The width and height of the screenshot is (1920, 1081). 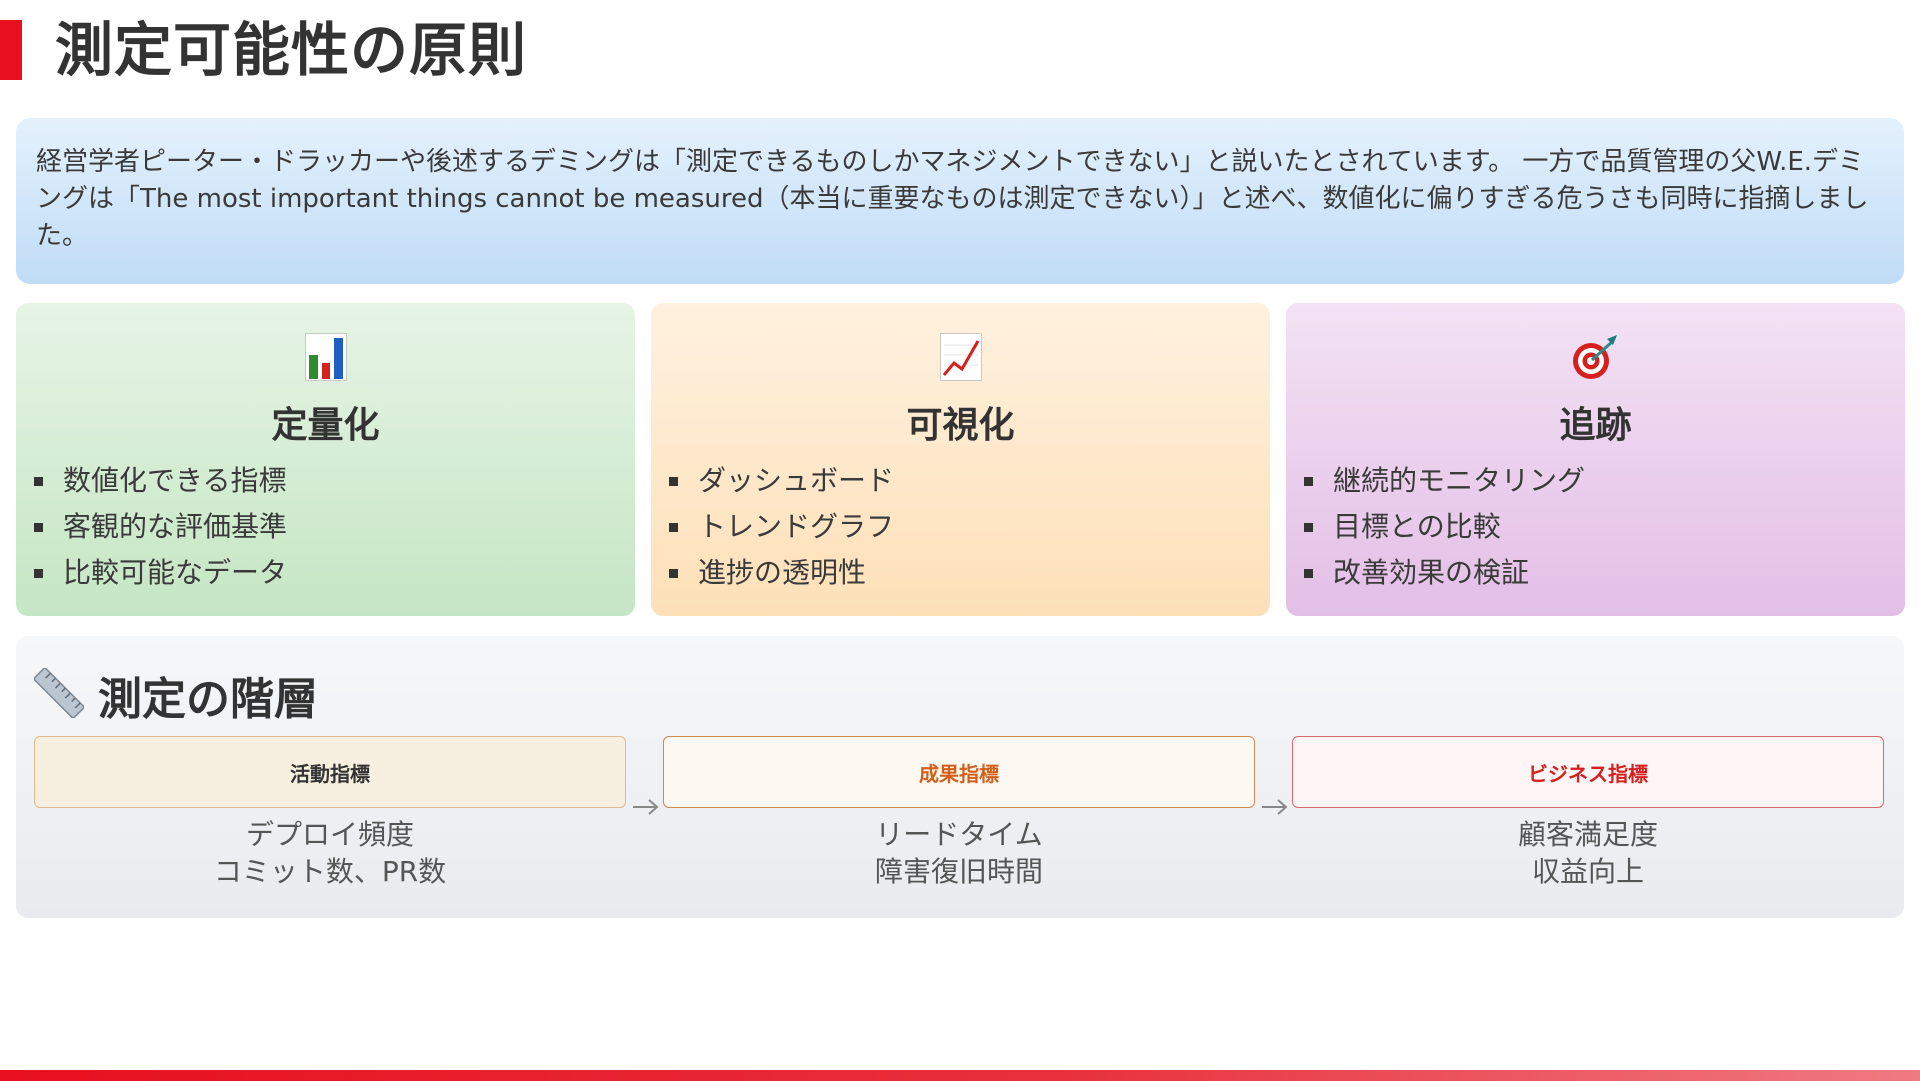 I want to click on level-activity: 活動指標 デプロイ頻度 コミット数、PR数, so click(x=330, y=813).